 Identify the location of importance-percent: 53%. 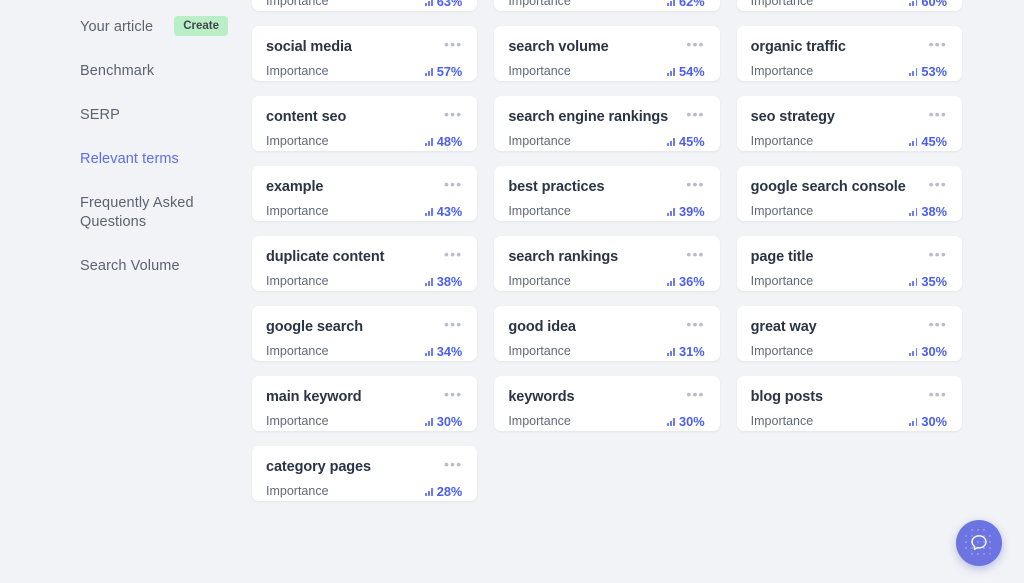
(934, 71).